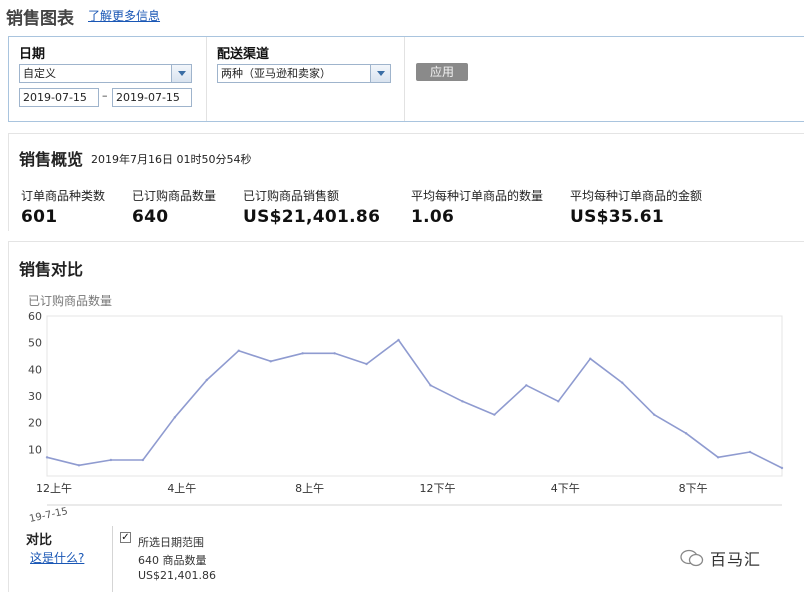 The width and height of the screenshot is (804, 592). Describe the element at coordinates (565, 488) in the screenshot. I see `x-tick-label: 4下午` at that location.